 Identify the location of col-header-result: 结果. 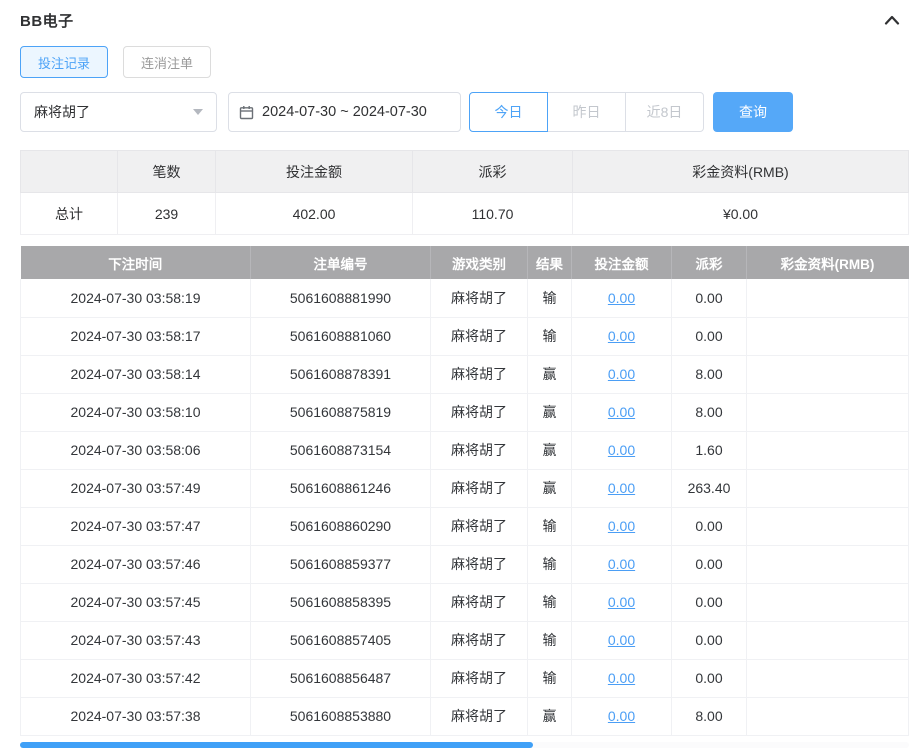
(549, 262).